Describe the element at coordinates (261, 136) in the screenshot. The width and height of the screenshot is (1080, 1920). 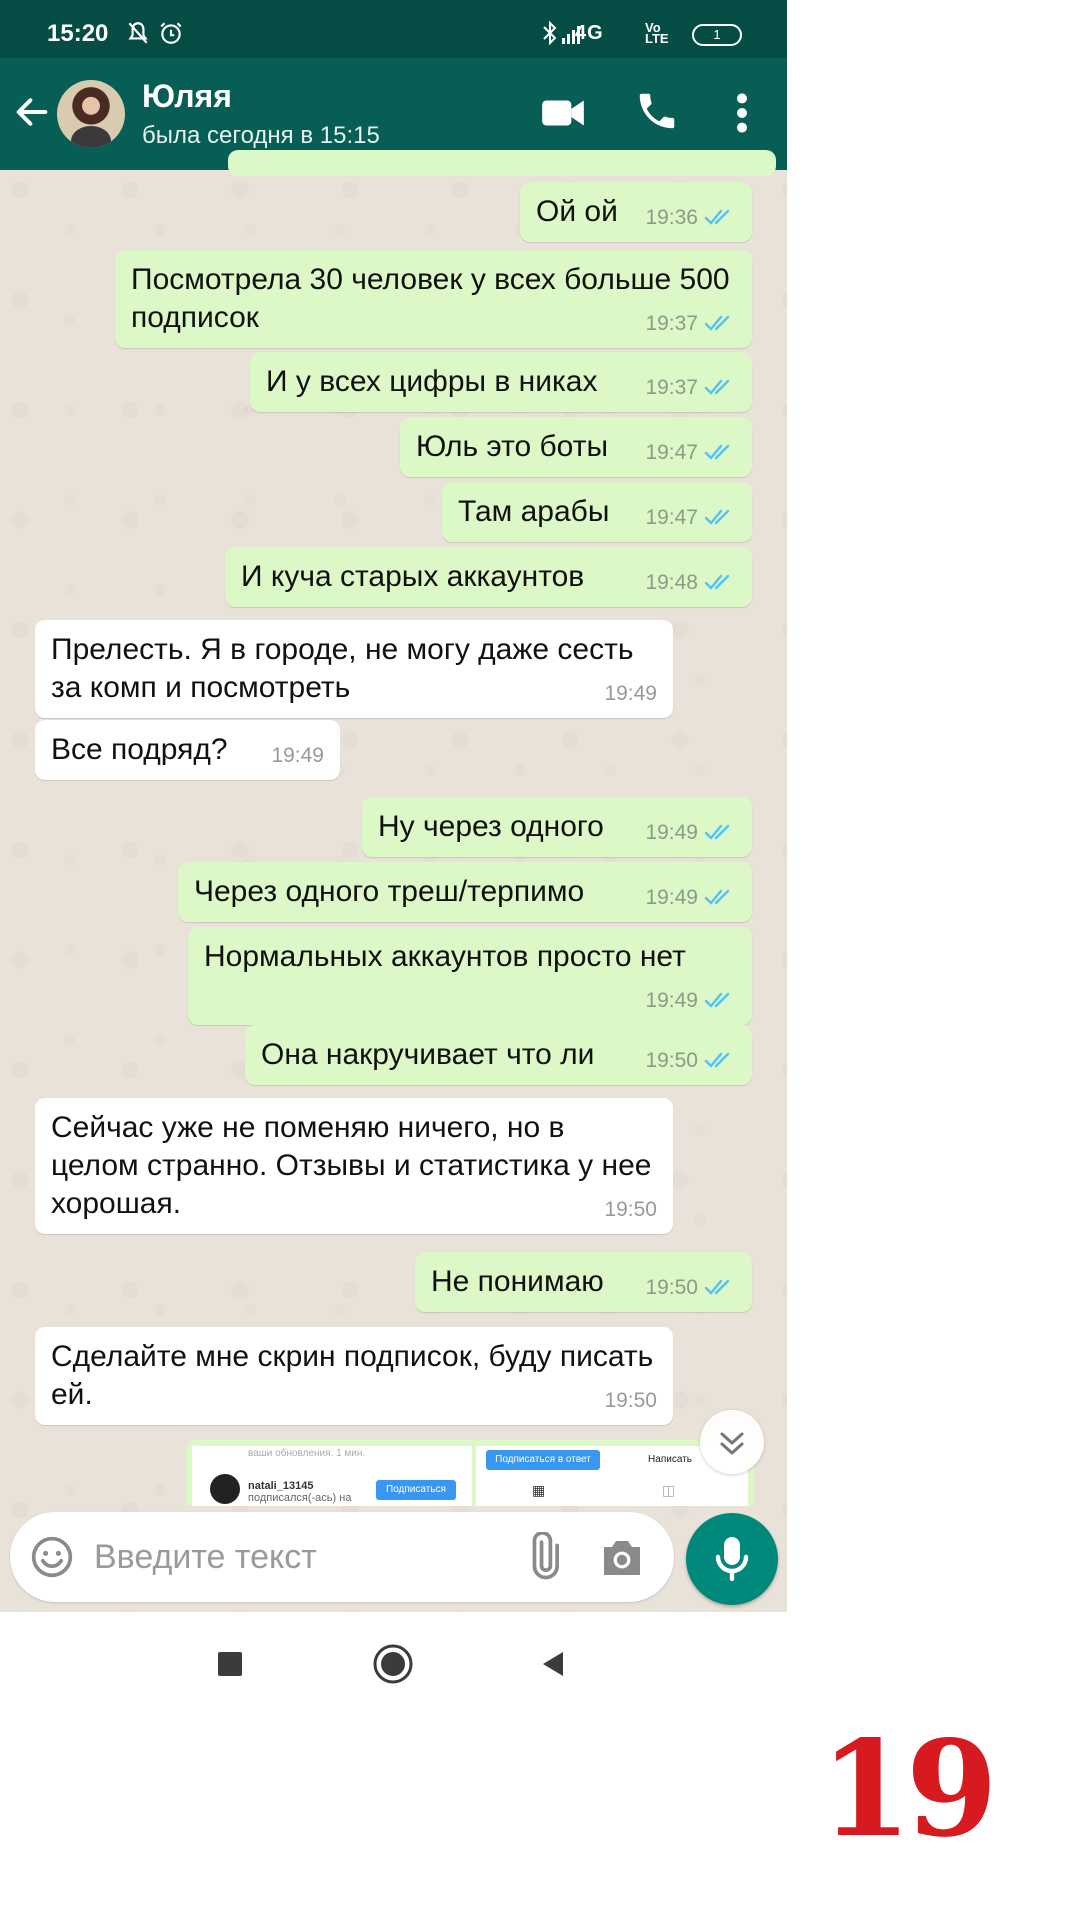
I see `last-seen-status: была сегодня в 15:15` at that location.